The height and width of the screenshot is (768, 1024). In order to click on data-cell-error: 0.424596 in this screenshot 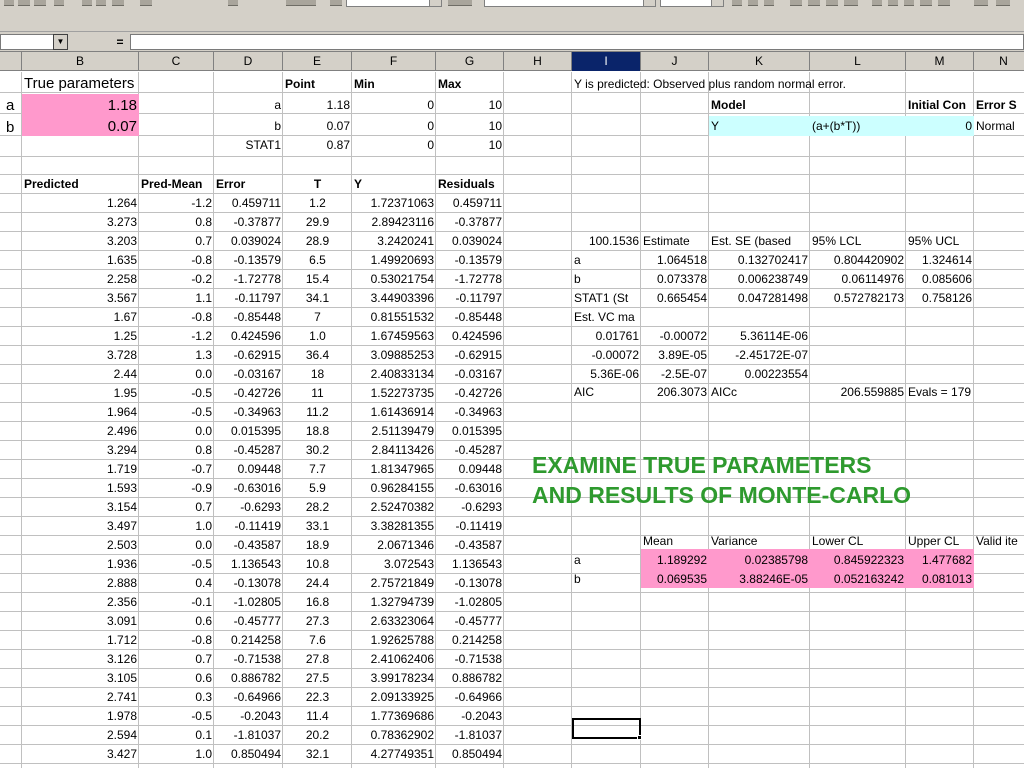, I will do `click(248, 336)`.